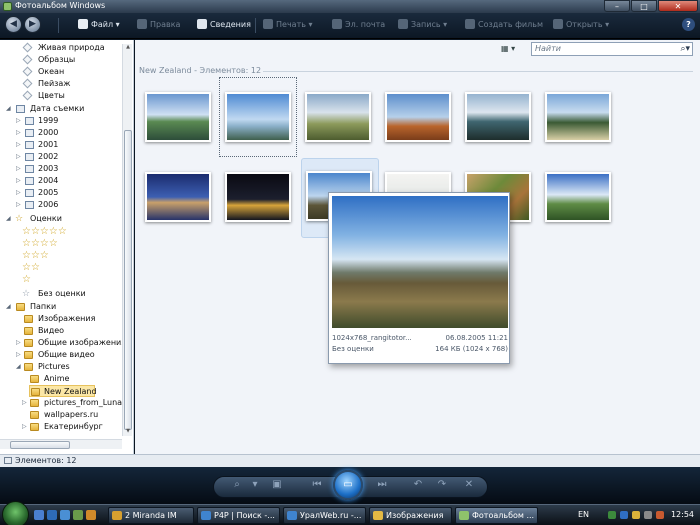  Describe the element at coordinates (63, 48) in the screenshot. I see `tag-item: Живая природа` at that location.